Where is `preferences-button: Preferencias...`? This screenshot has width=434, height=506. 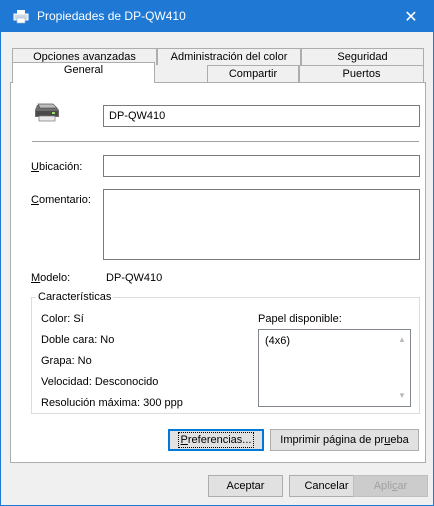 preferences-button: Preferencias... is located at coordinates (216, 440).